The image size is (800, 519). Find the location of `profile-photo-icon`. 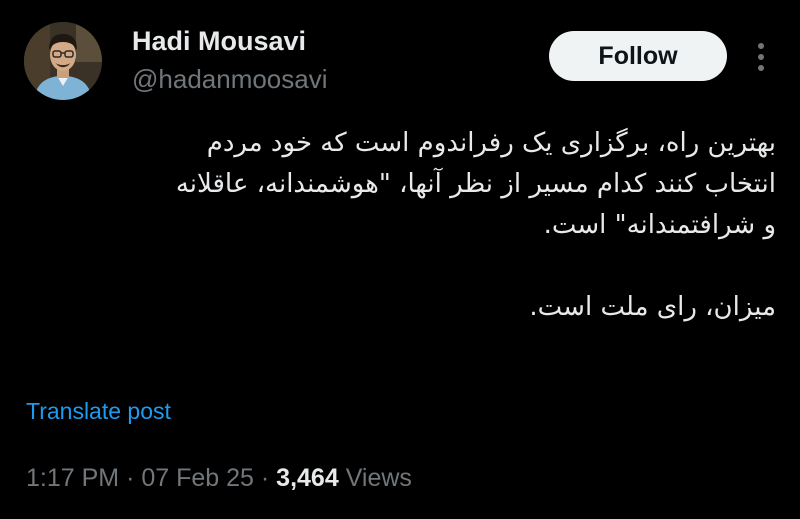

profile-photo-icon is located at coordinates (63, 61).